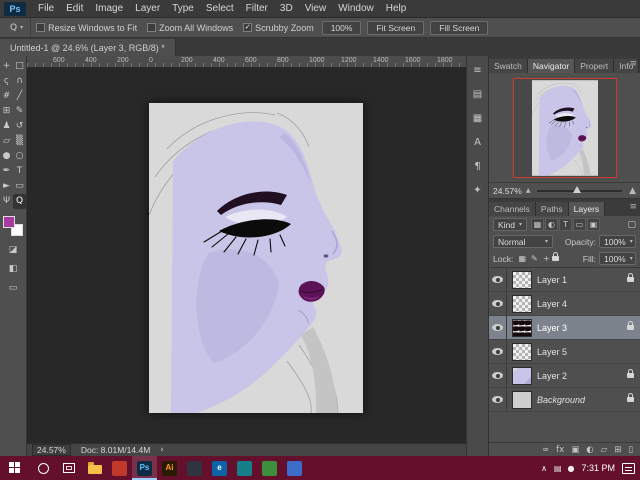 This screenshot has width=640, height=480. I want to click on dock-paragraph-icon: ¶, so click(478, 166).